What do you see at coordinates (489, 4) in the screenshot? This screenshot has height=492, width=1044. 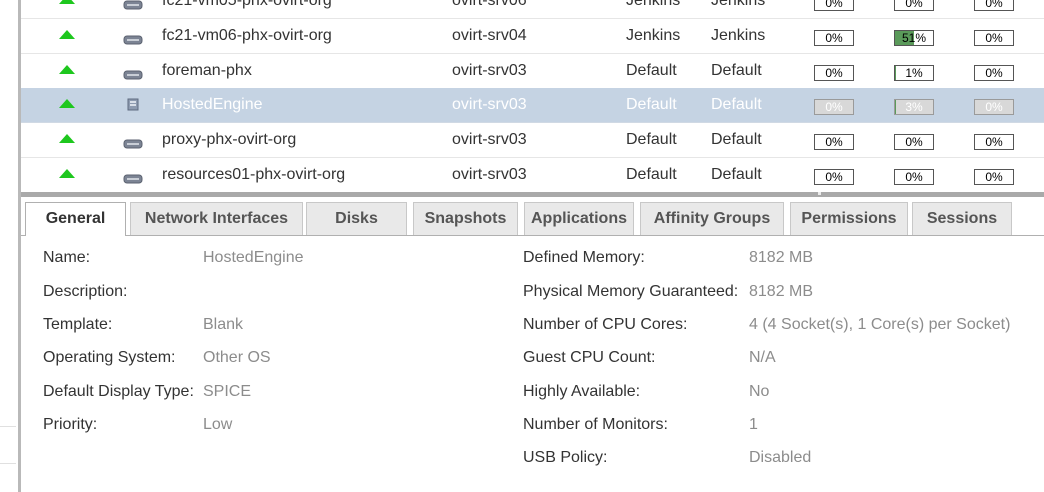 I see `vm-host: ovirt-srv06` at bounding box center [489, 4].